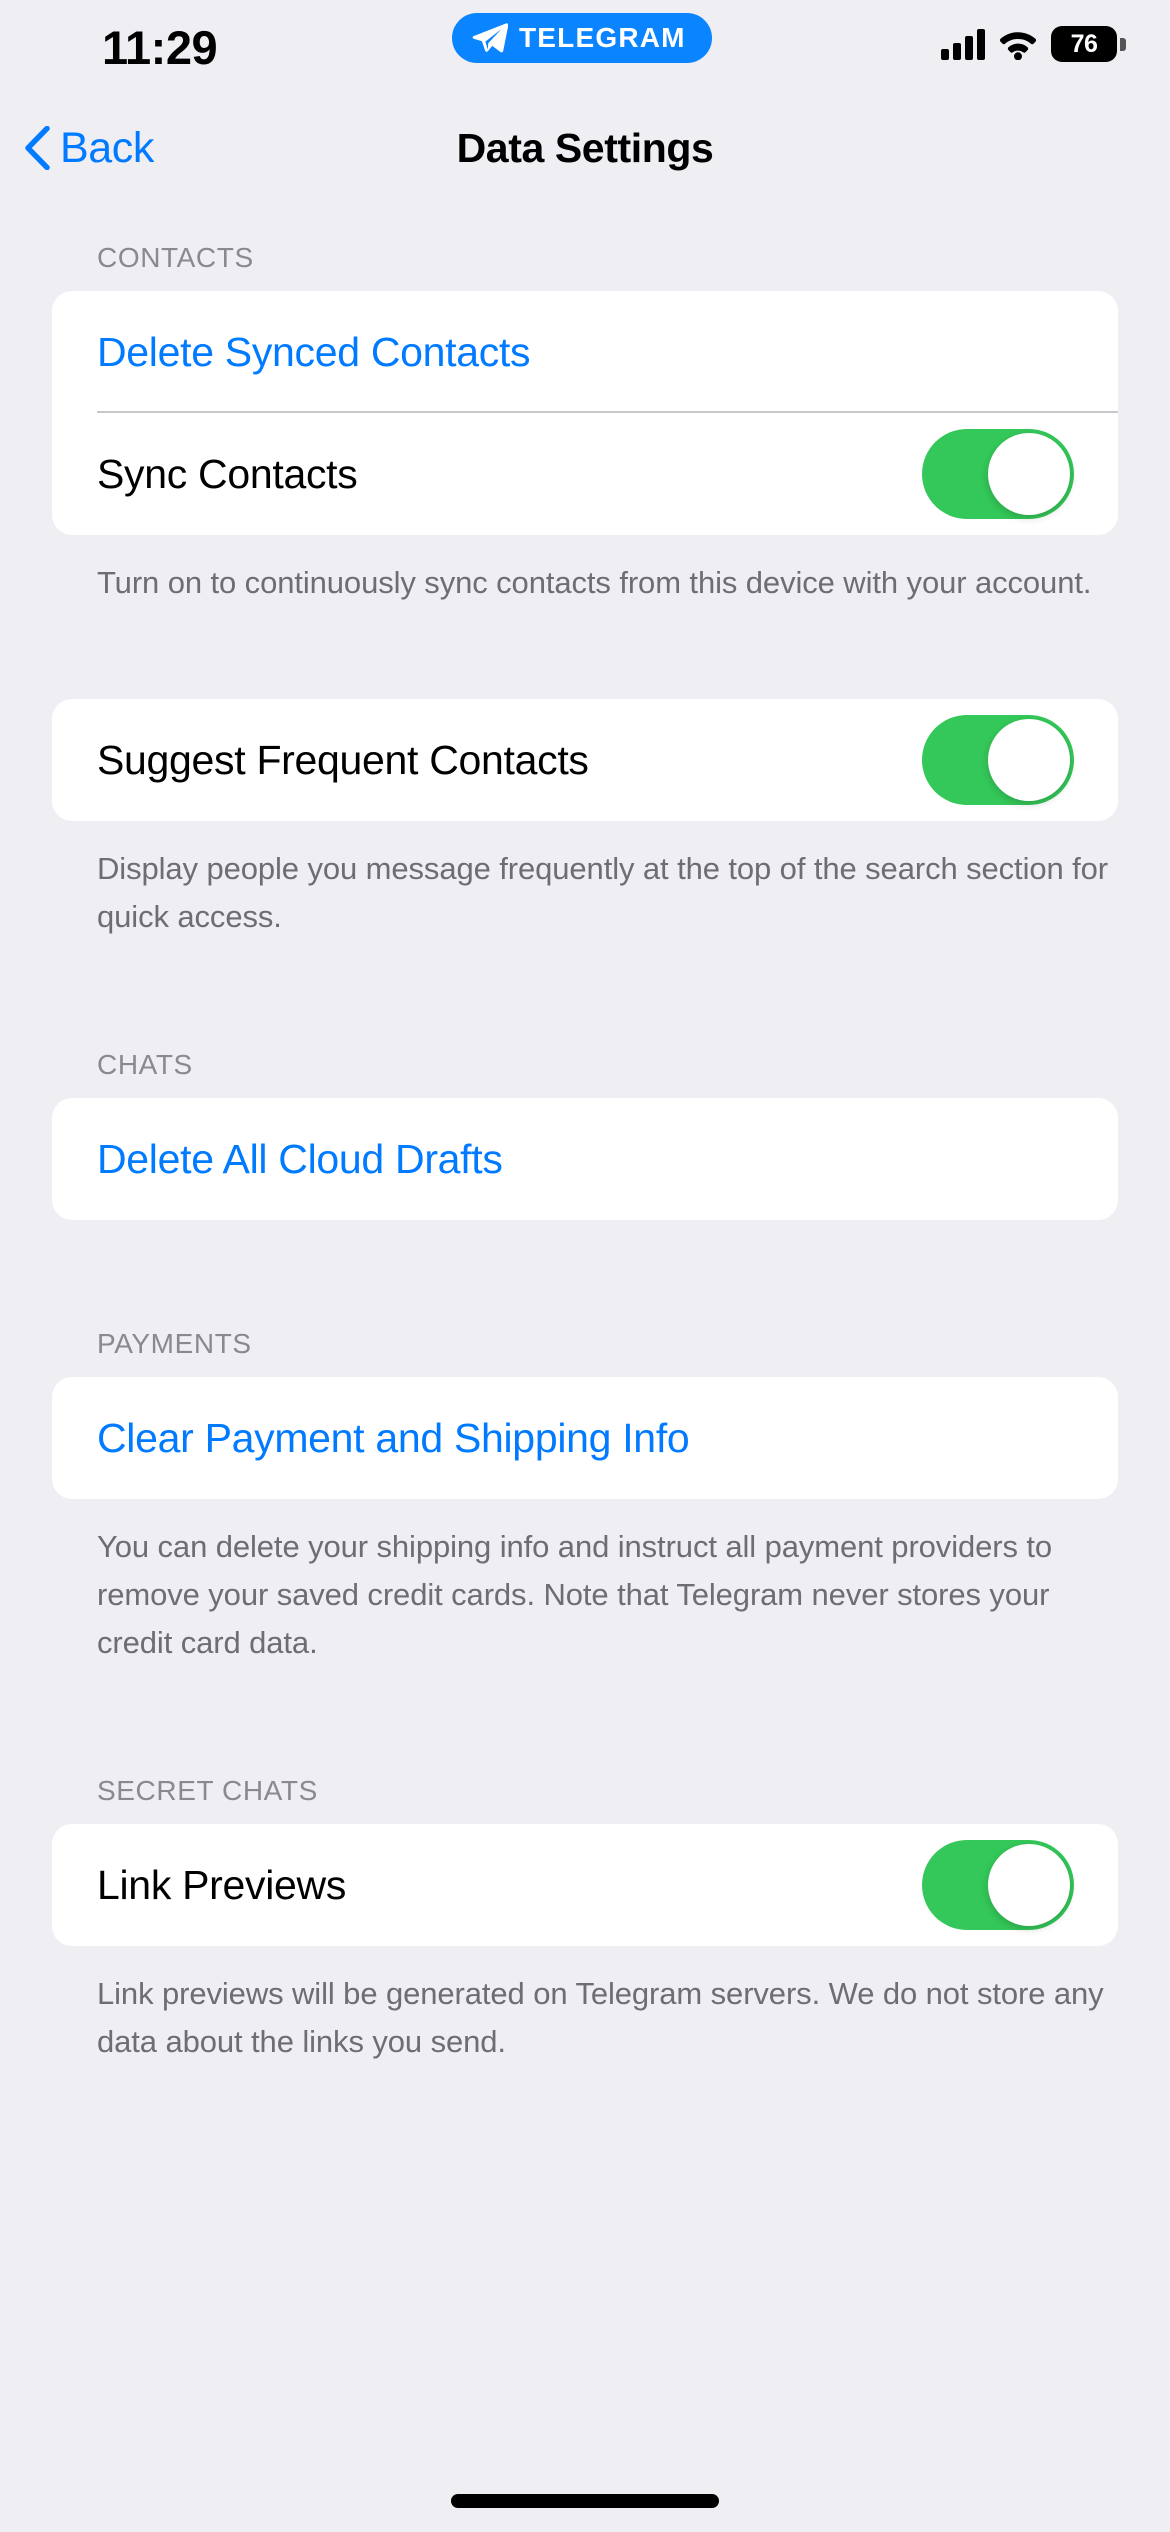 The height and width of the screenshot is (2532, 1170). I want to click on section-card-contacts: Delete Synced Contacts Sync Contacts, so click(585, 413).